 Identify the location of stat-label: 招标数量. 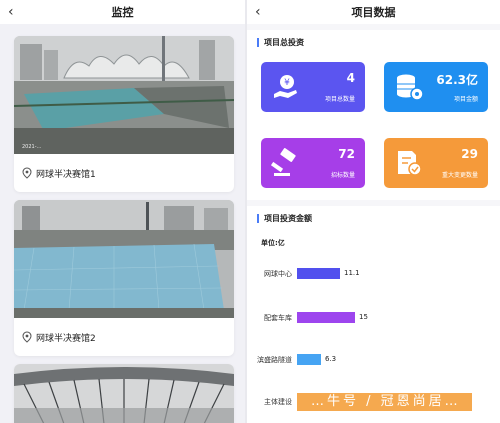
(342, 175).